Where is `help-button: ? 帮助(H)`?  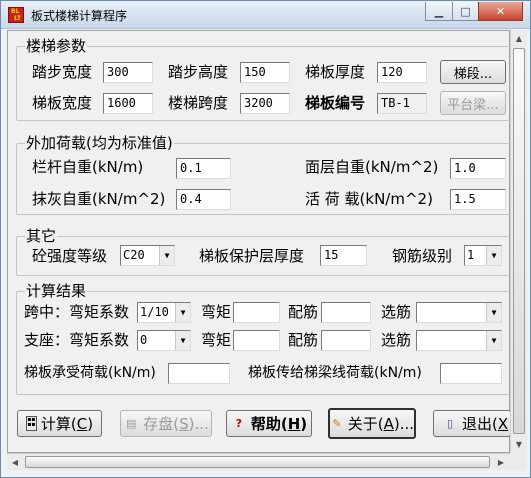 help-button: ? 帮助(H) is located at coordinates (269, 423).